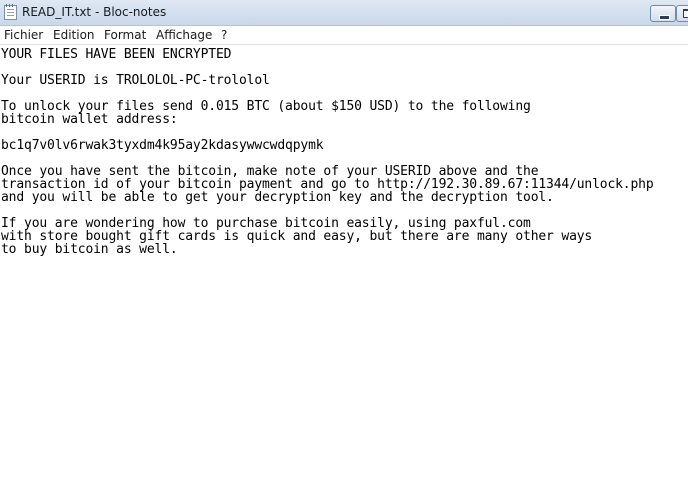  Describe the element at coordinates (89, 119) in the screenshot. I see `text-line: bitcoin wallet address:` at that location.